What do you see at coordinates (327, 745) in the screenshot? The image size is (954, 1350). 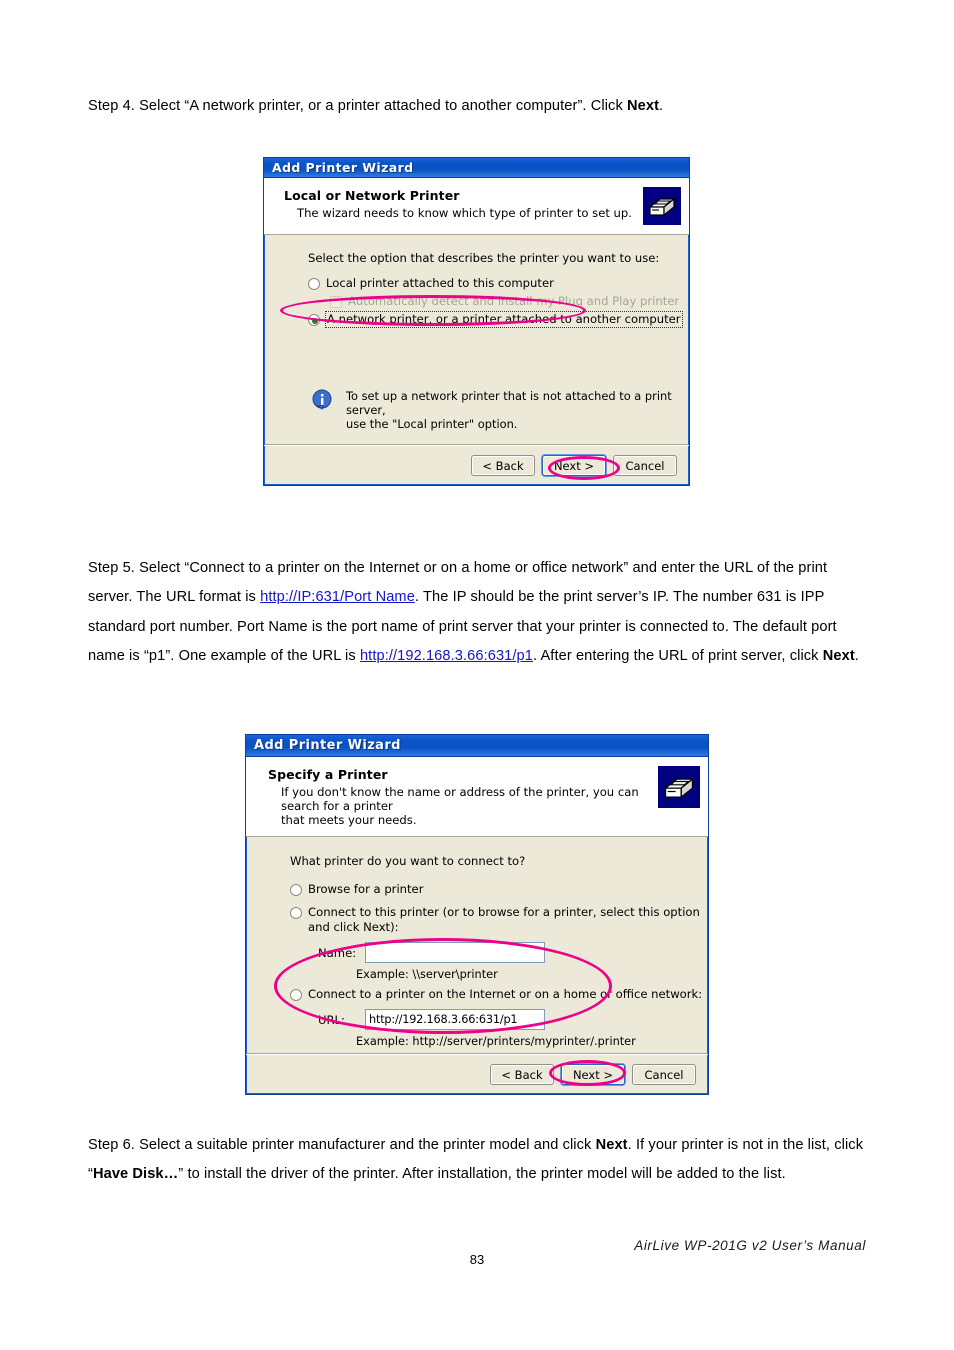 I see `dialog2-title: Add Printer Wizard` at bounding box center [327, 745].